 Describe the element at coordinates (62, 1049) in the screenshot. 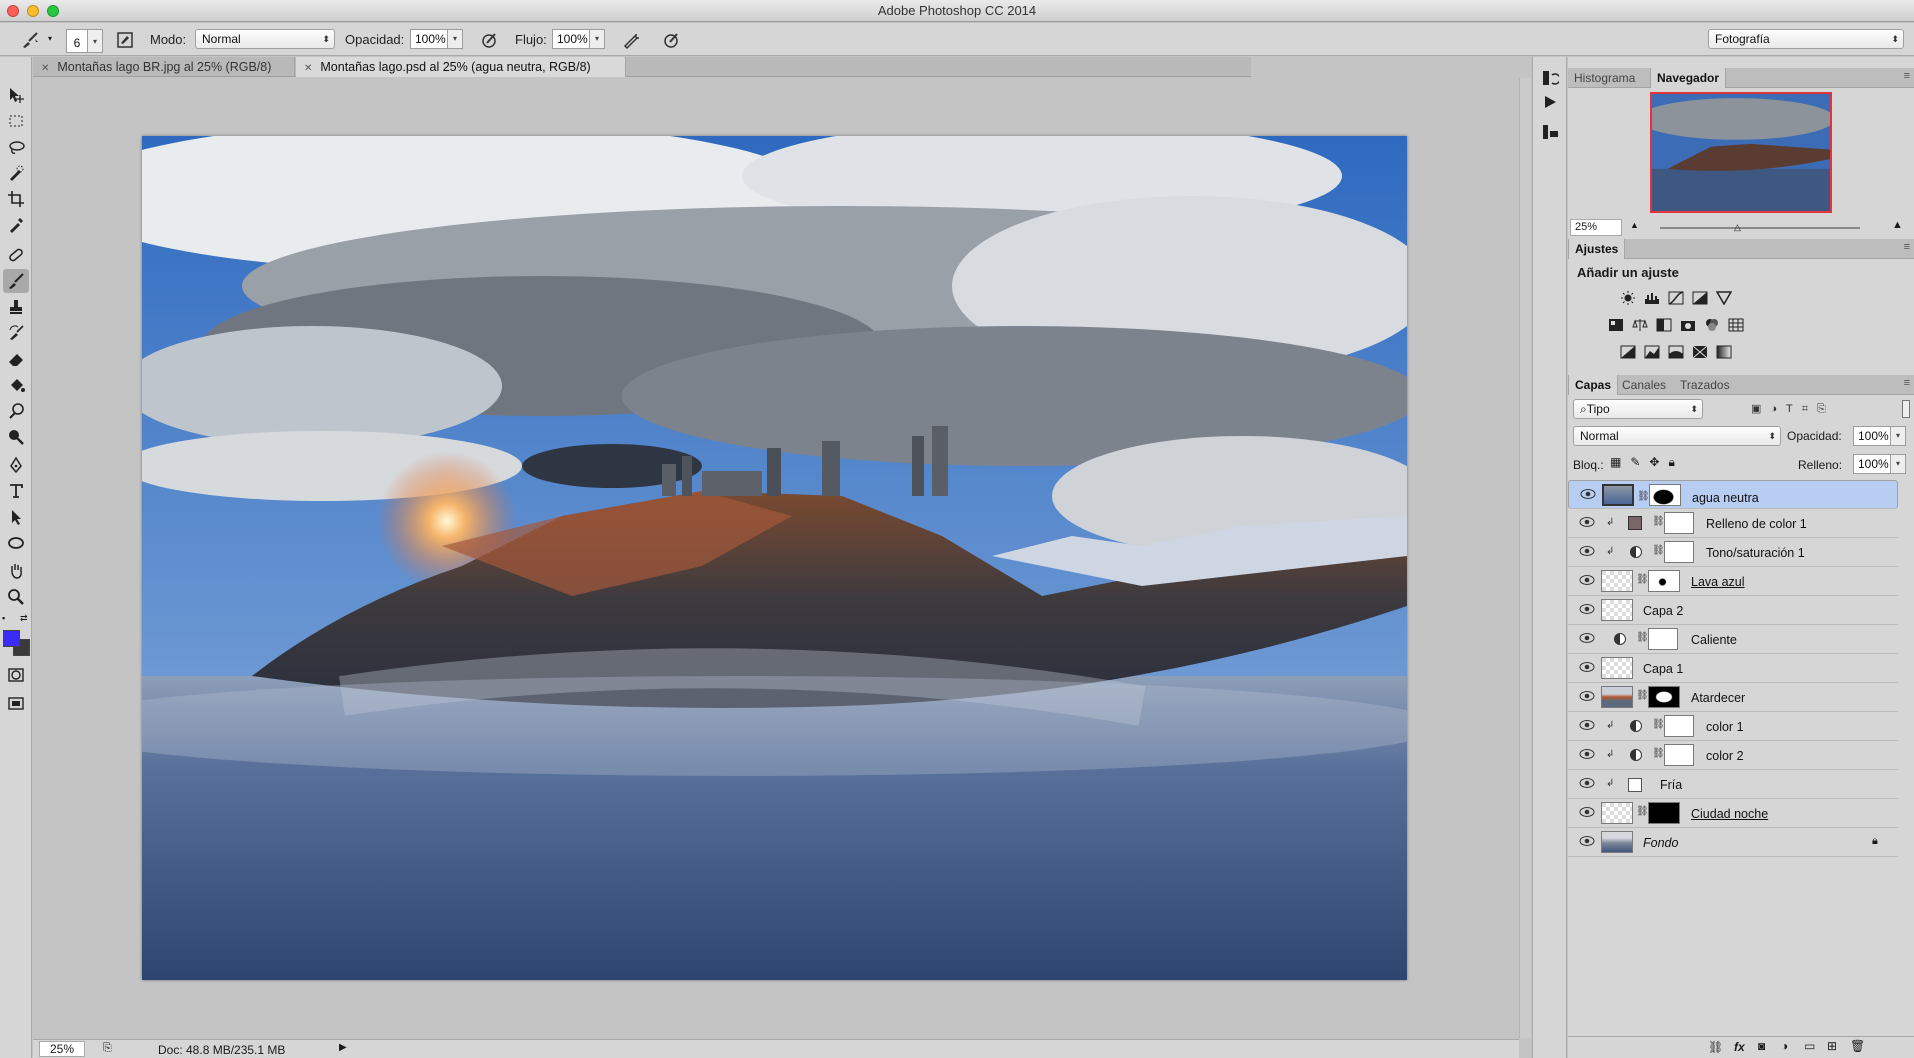

I see `zoom-field: 25%` at that location.